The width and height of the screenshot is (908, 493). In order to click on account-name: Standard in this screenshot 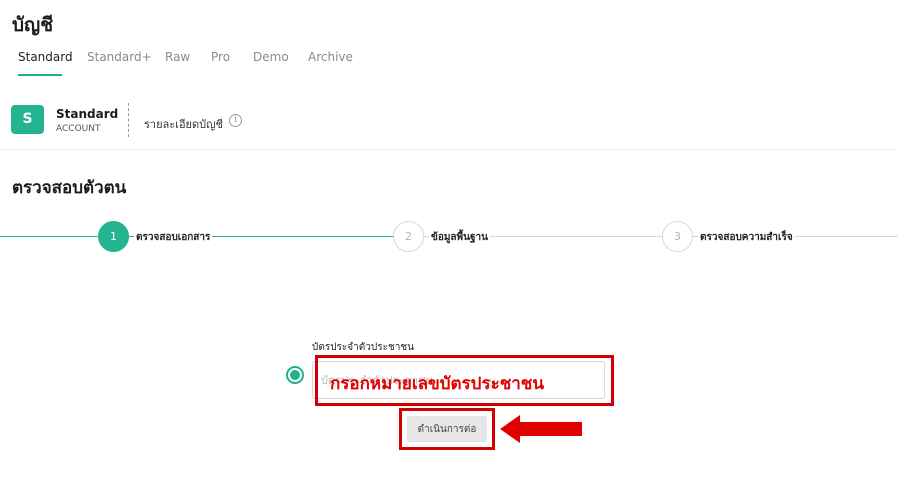, I will do `click(87, 114)`.